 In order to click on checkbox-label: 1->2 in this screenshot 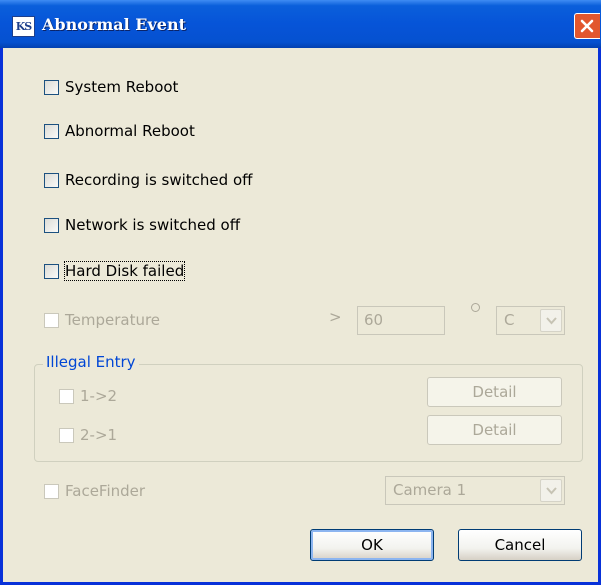, I will do `click(99, 396)`.